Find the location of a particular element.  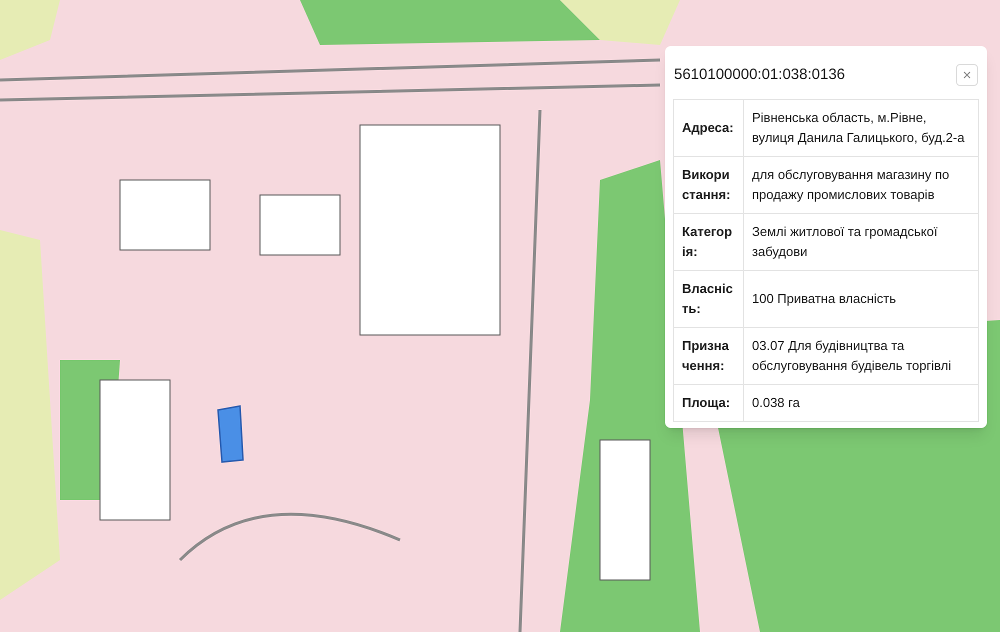

row-value: Землі житлової та громадської забудови is located at coordinates (861, 241).